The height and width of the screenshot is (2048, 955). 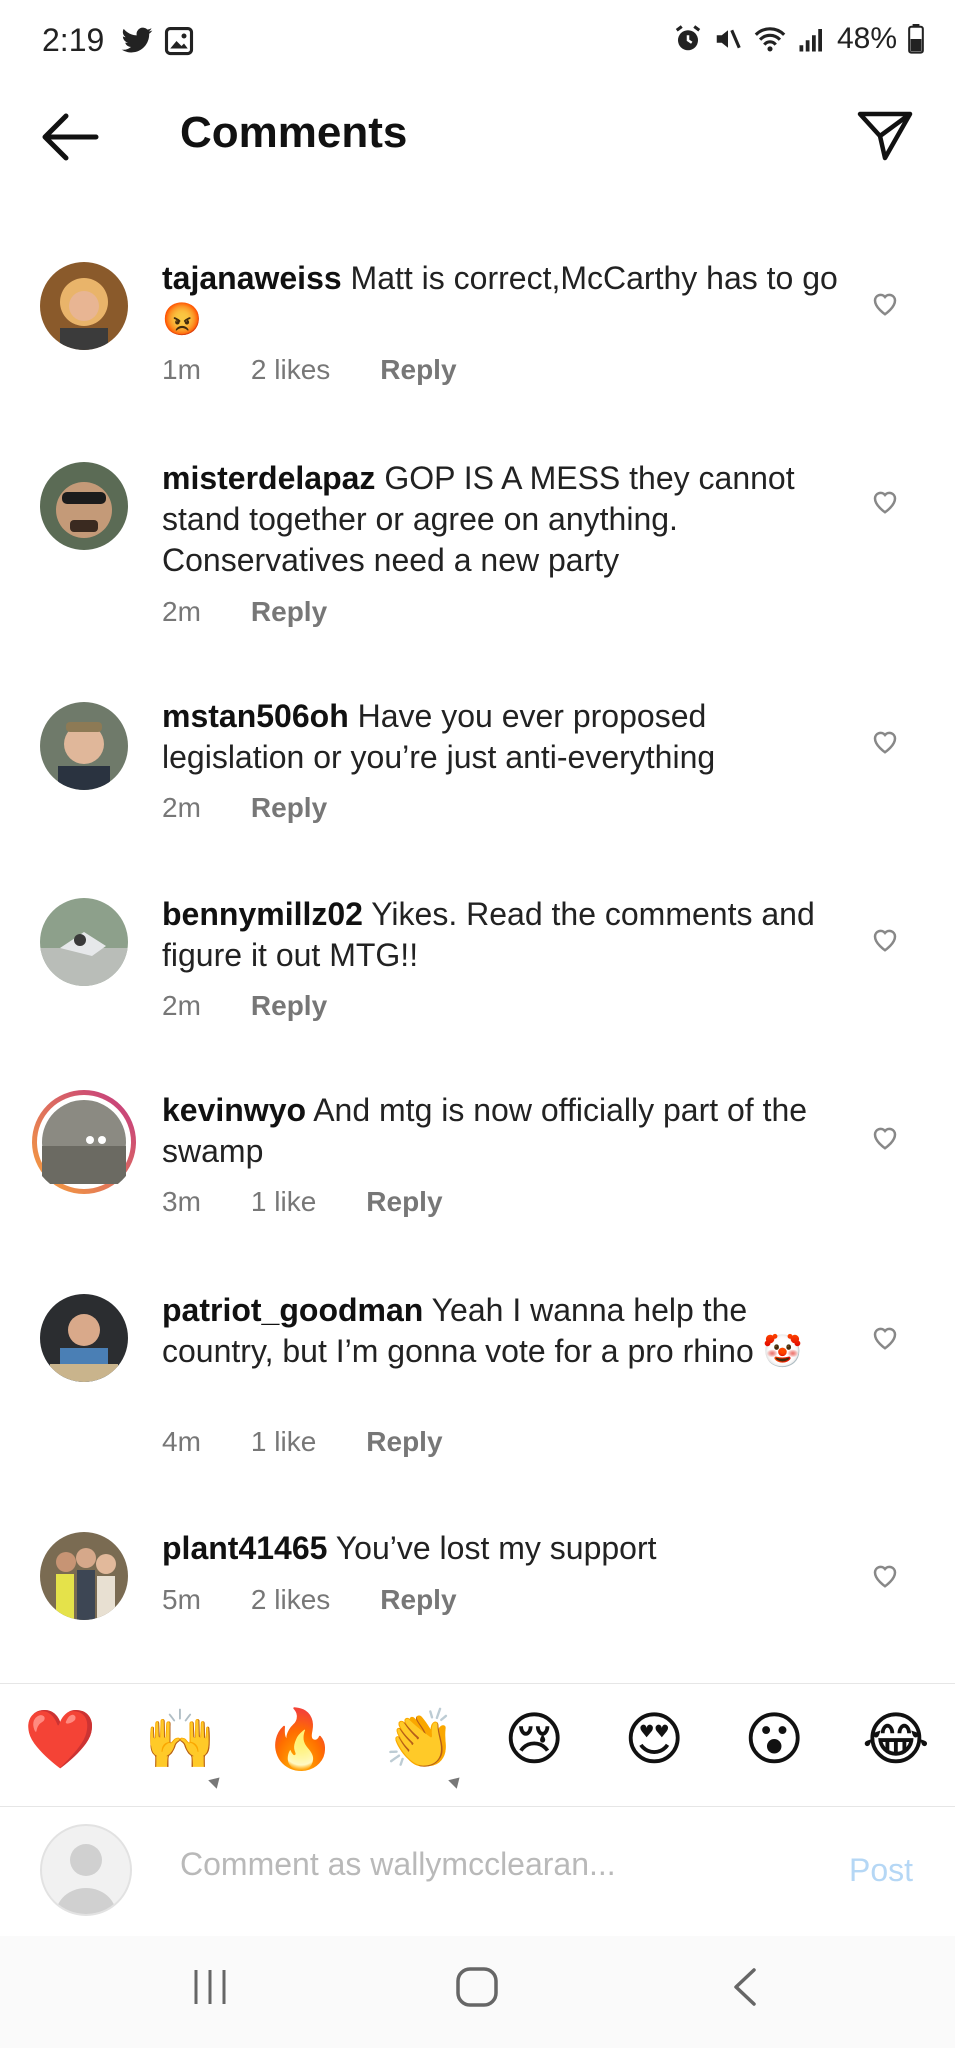 What do you see at coordinates (688, 38) in the screenshot?
I see `alarm-icon` at bounding box center [688, 38].